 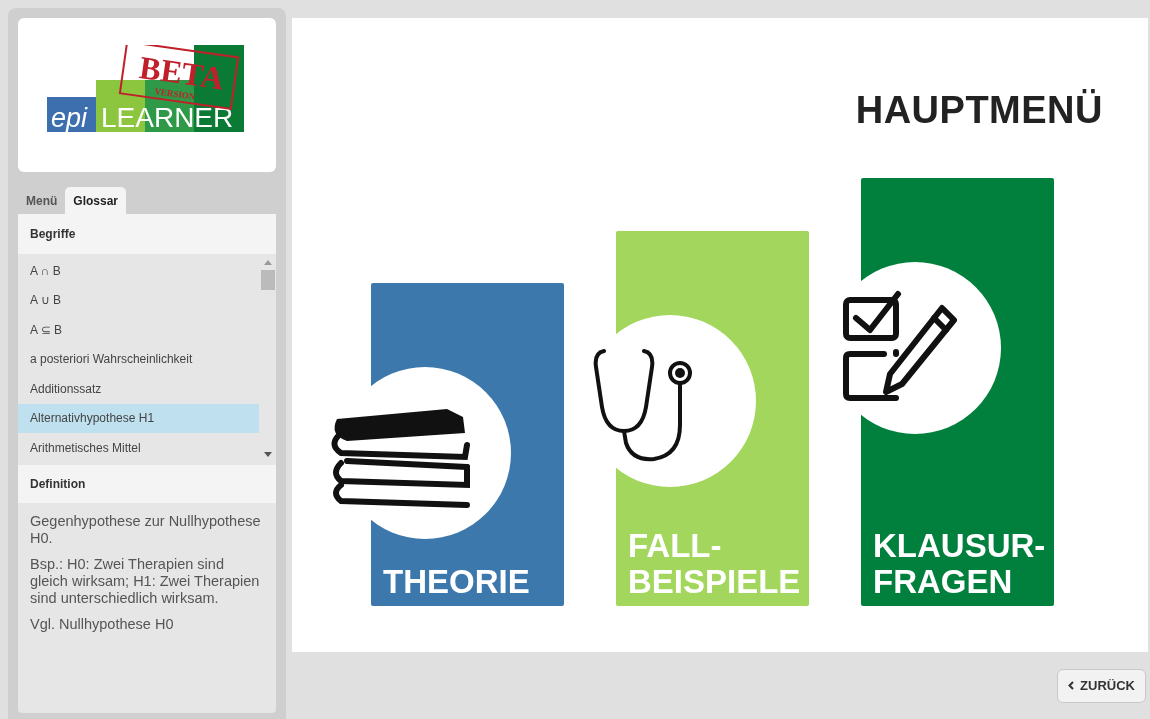 What do you see at coordinates (1071, 685) in the screenshot?
I see `chevron-left-icon` at bounding box center [1071, 685].